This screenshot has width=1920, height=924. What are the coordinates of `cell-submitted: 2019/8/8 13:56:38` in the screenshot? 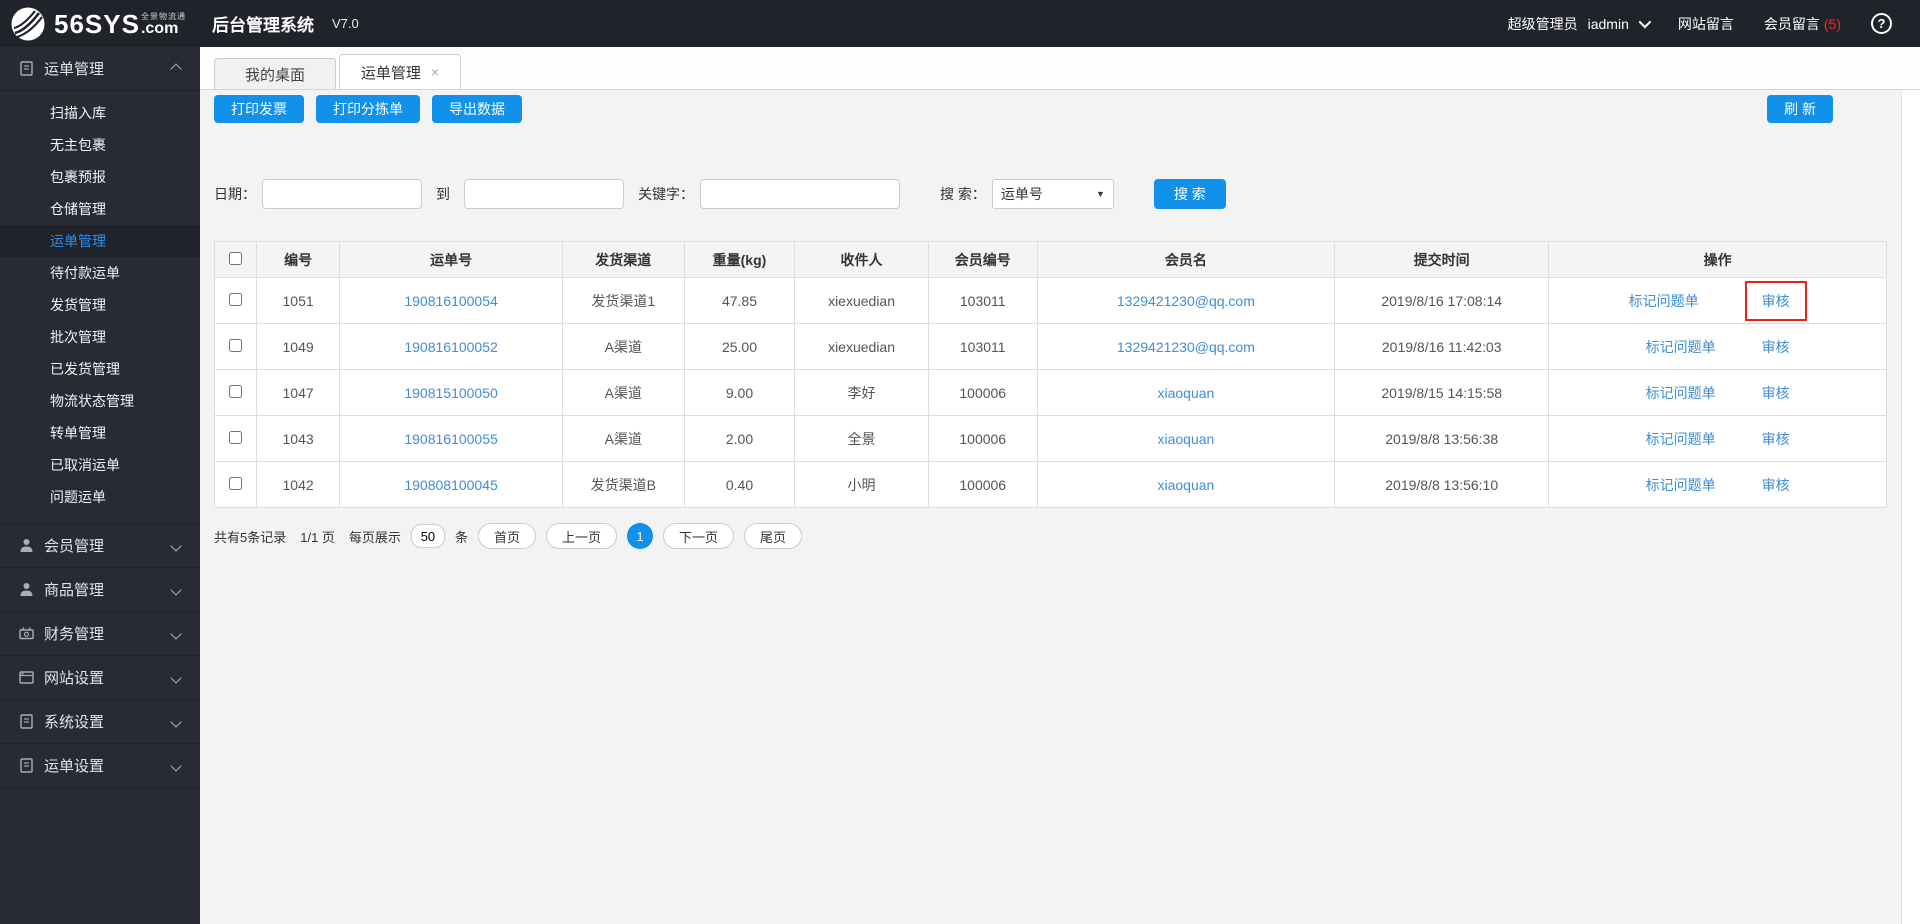 It's located at (1442, 438).